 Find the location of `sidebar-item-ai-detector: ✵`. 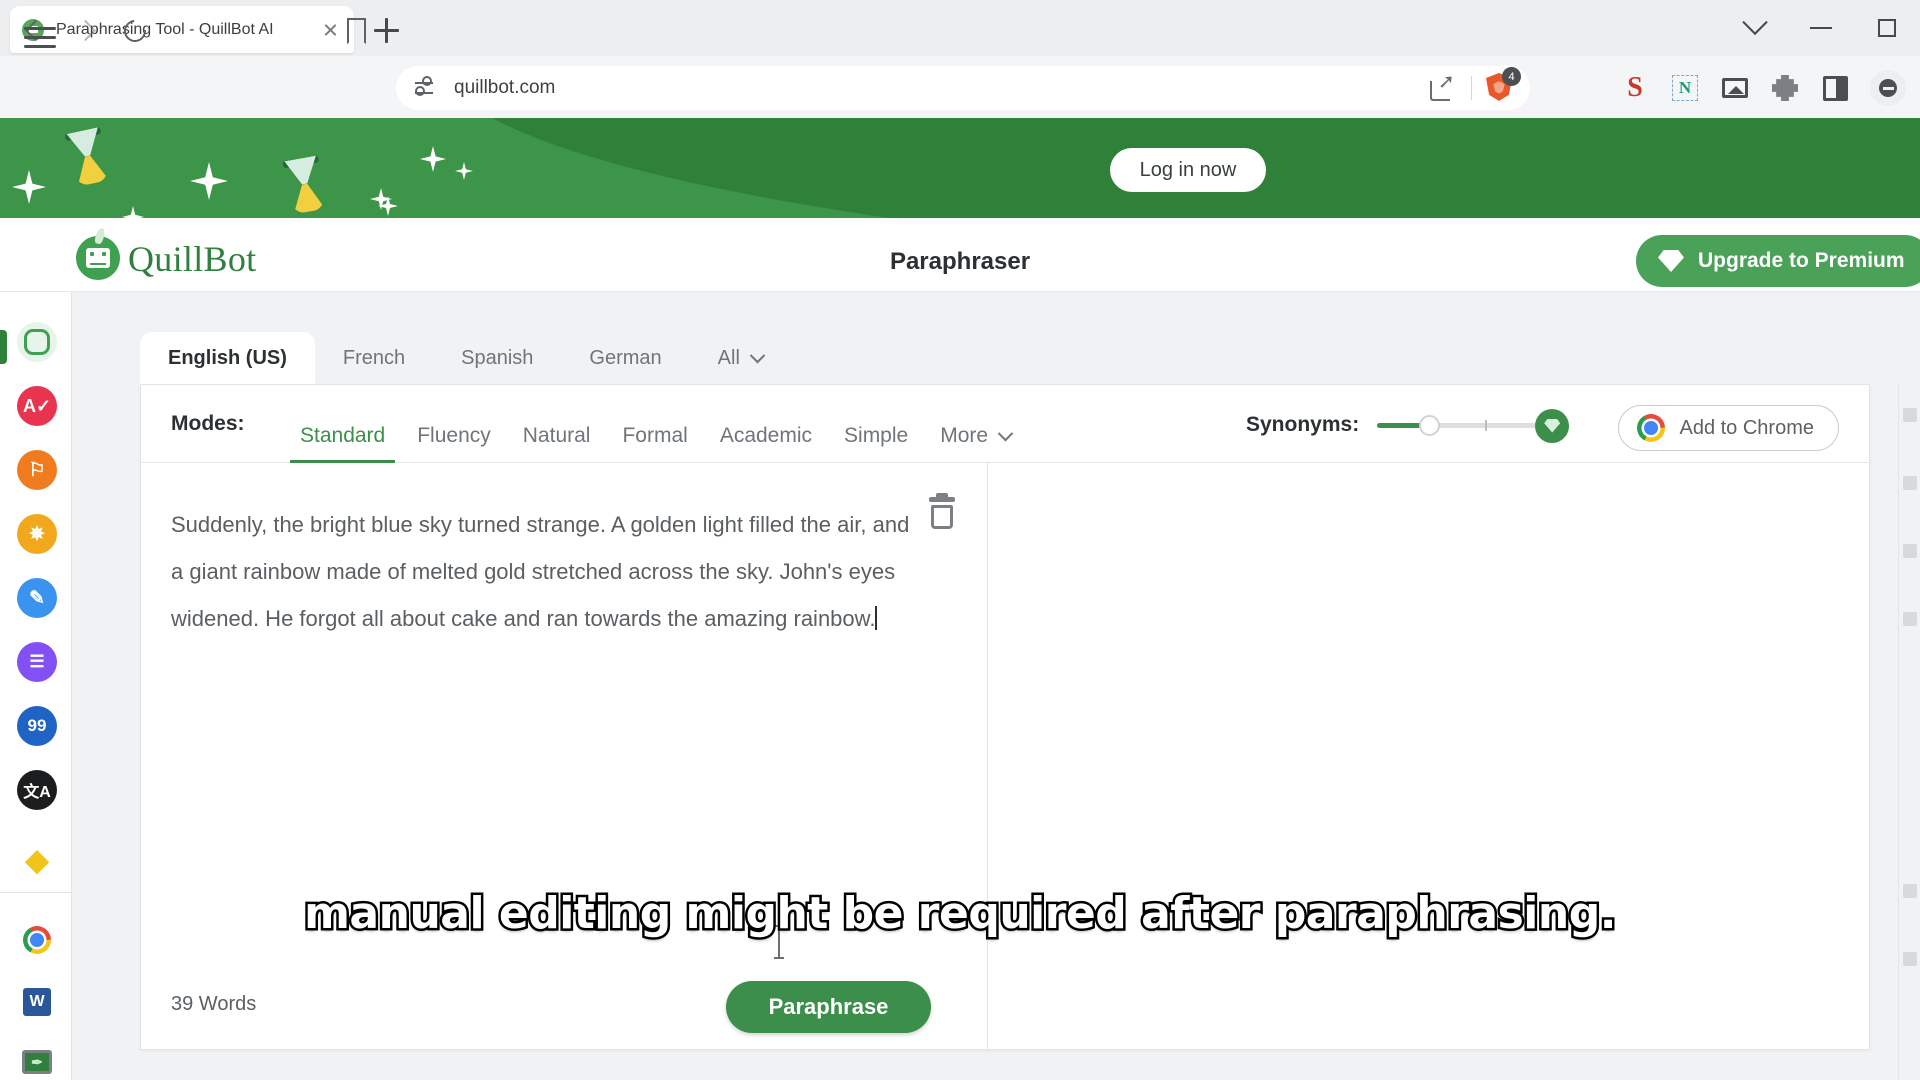

sidebar-item-ai-detector: ✵ is located at coordinates (37, 534).